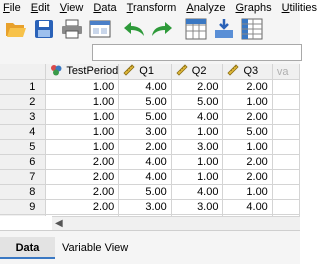 Image resolution: width=320 pixels, height=264 pixels. Describe the element at coordinates (23, 87) in the screenshot. I see `row-number: 1` at that location.